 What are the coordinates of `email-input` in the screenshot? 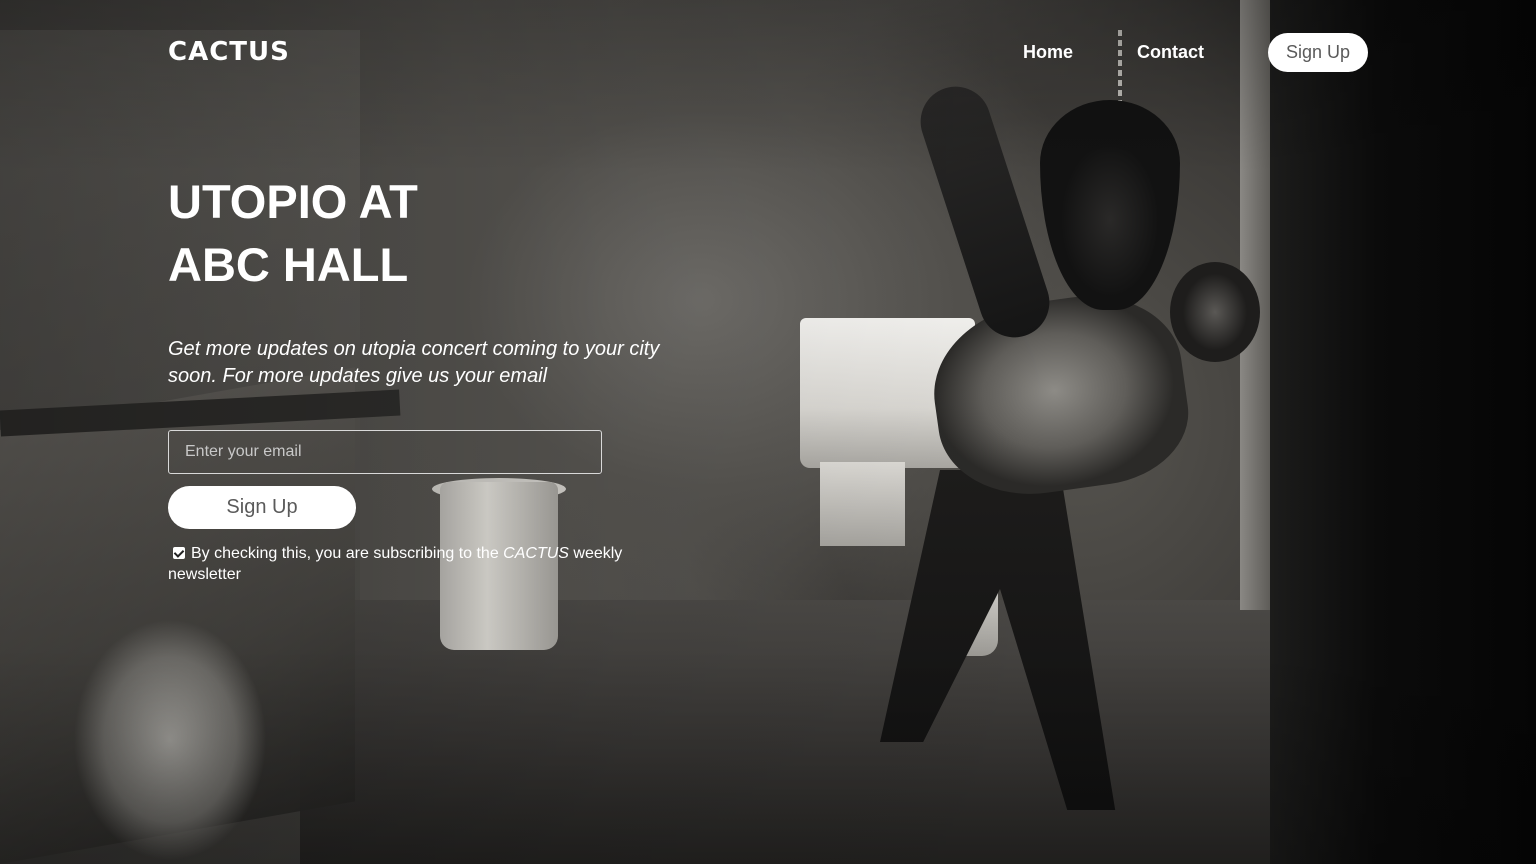 It's located at (385, 452).